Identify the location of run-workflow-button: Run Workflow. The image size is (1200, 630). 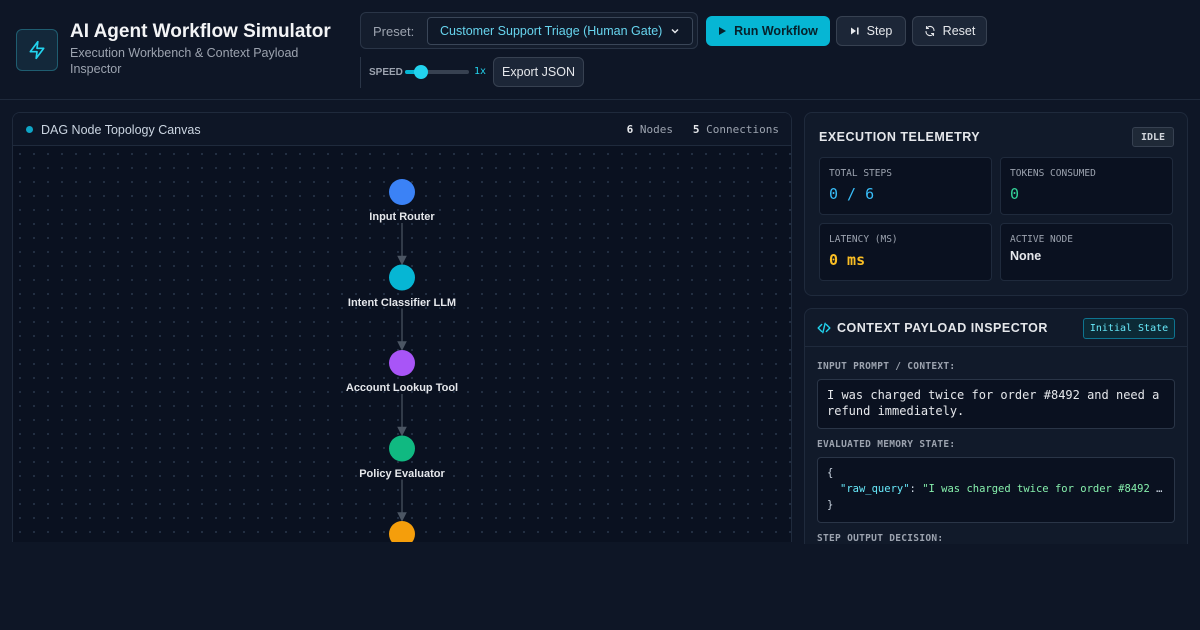
(768, 31).